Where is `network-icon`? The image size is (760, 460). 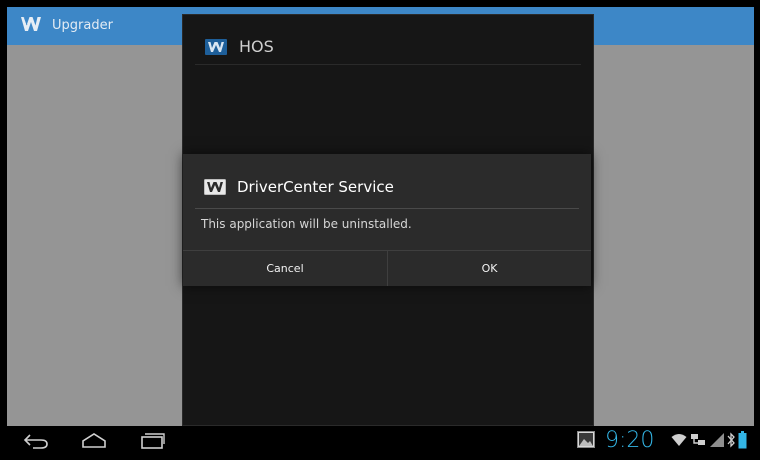 network-icon is located at coordinates (698, 439).